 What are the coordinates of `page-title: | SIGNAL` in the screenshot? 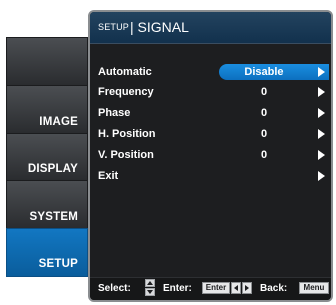 It's located at (159, 27).